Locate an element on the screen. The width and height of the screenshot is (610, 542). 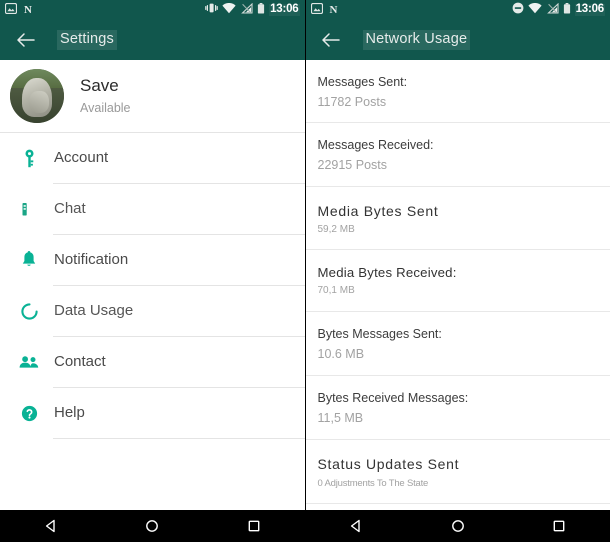
avatar-figure-secondary is located at coordinates (39, 102).